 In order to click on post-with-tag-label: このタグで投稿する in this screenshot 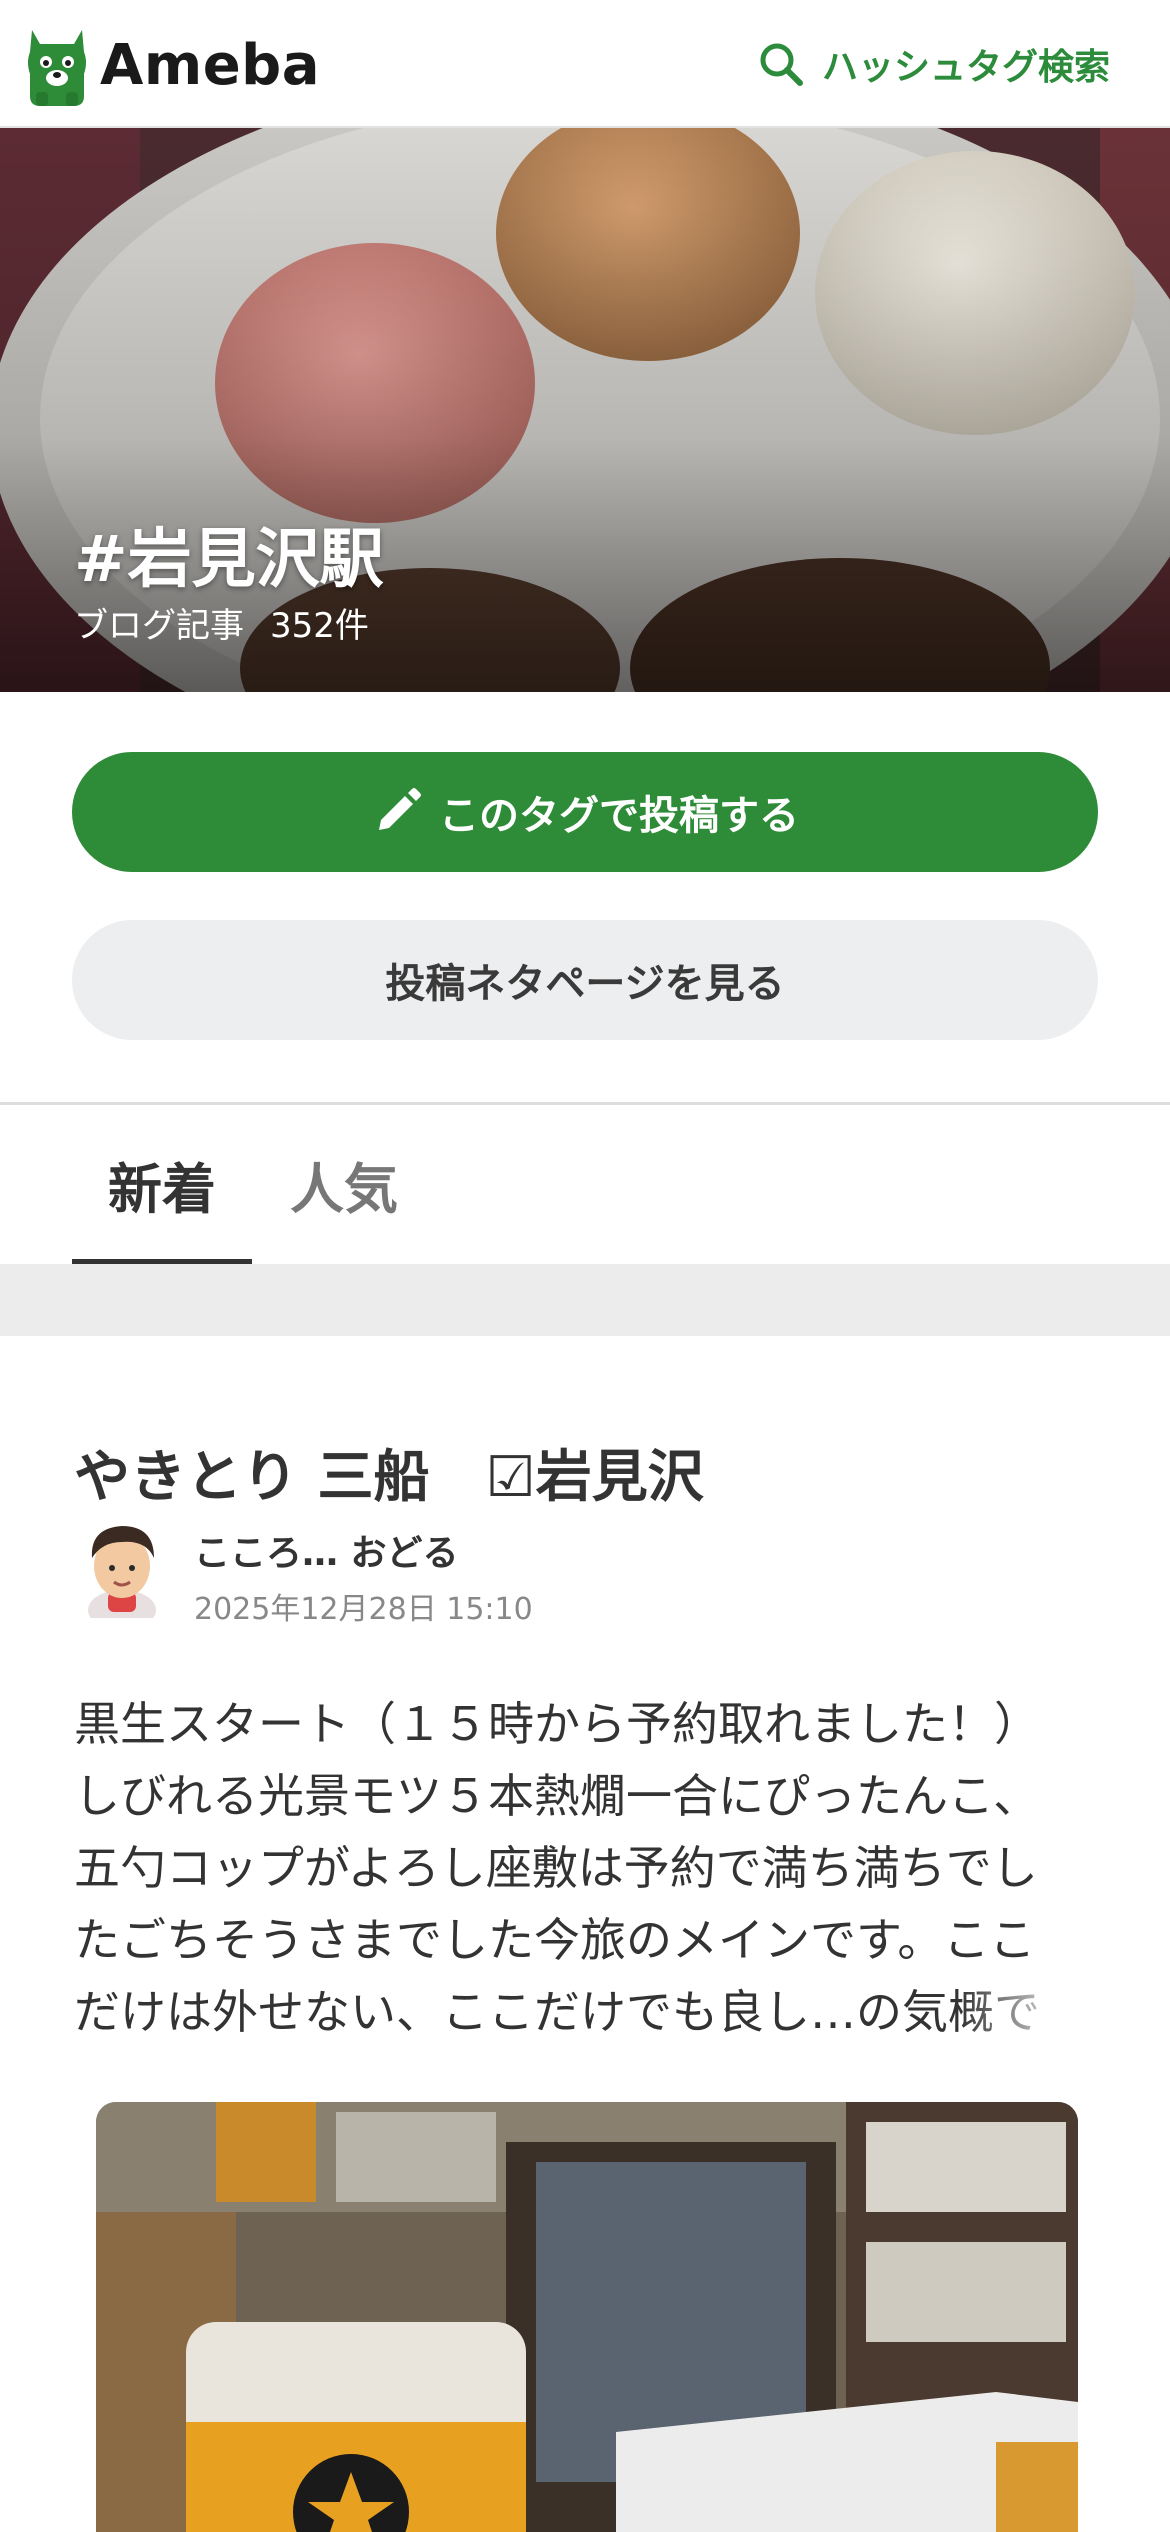, I will do `click(619, 816)`.